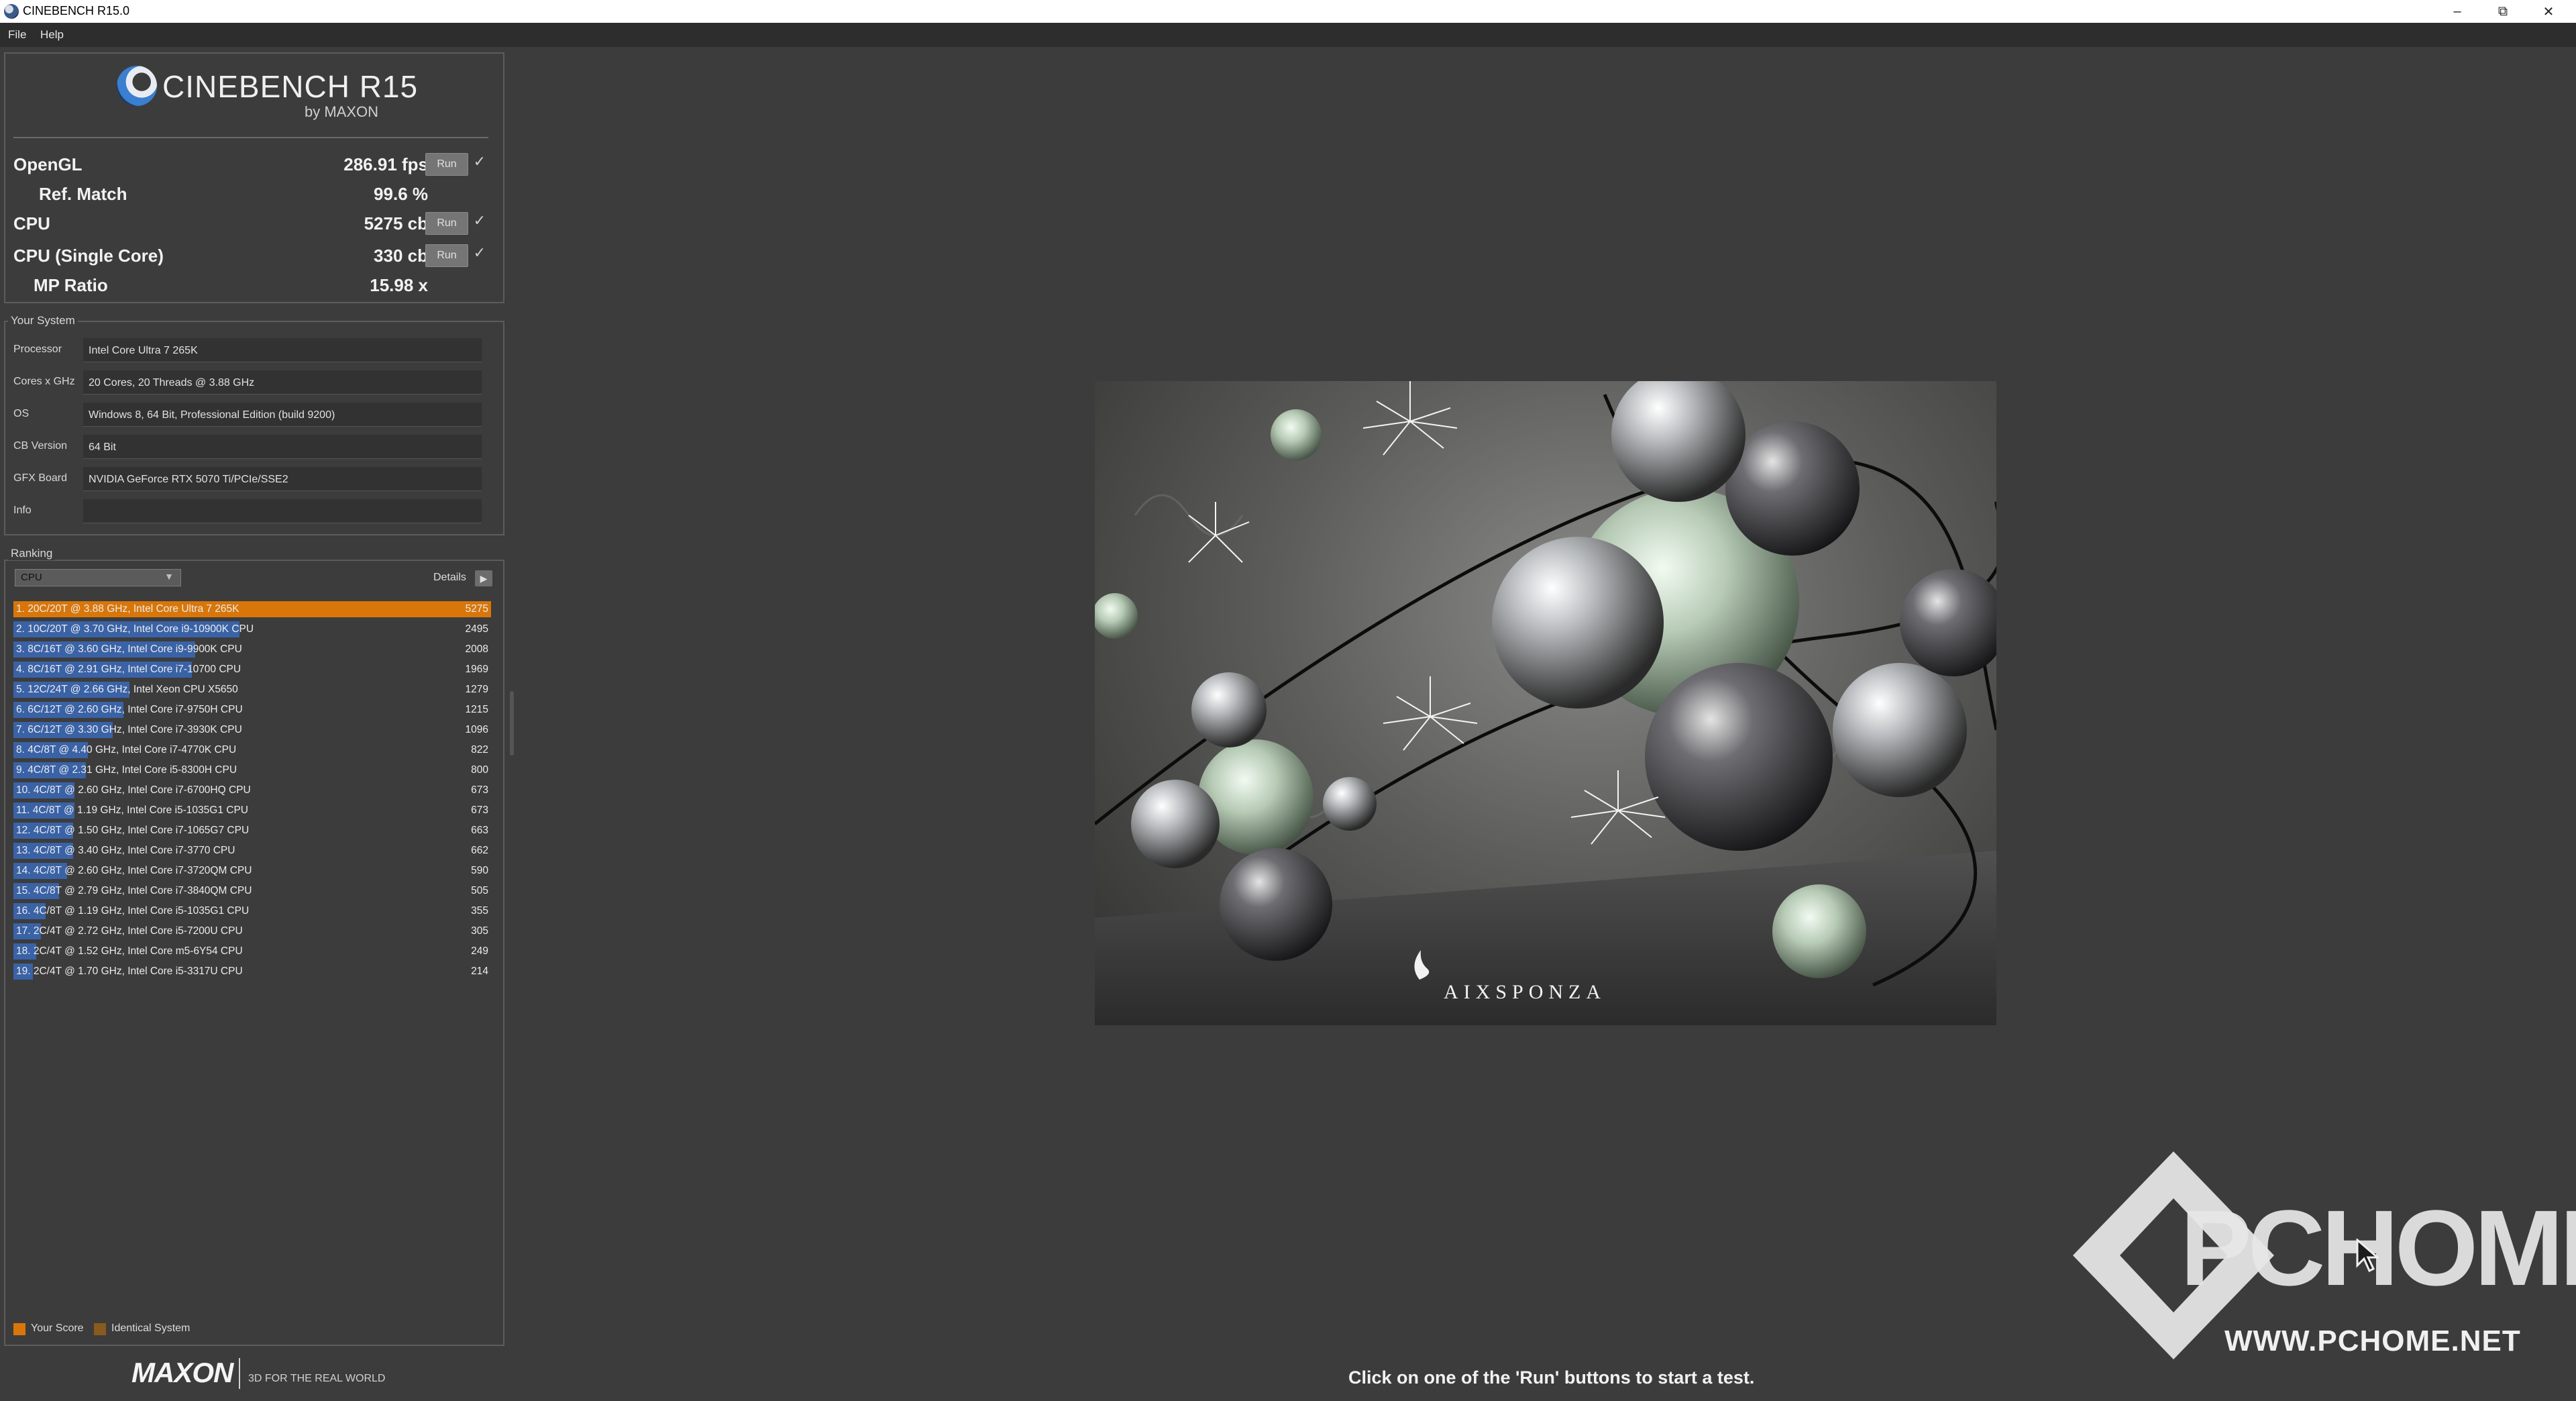  What do you see at coordinates (2367, 1255) in the screenshot?
I see `mouse-cursor-icon` at bounding box center [2367, 1255].